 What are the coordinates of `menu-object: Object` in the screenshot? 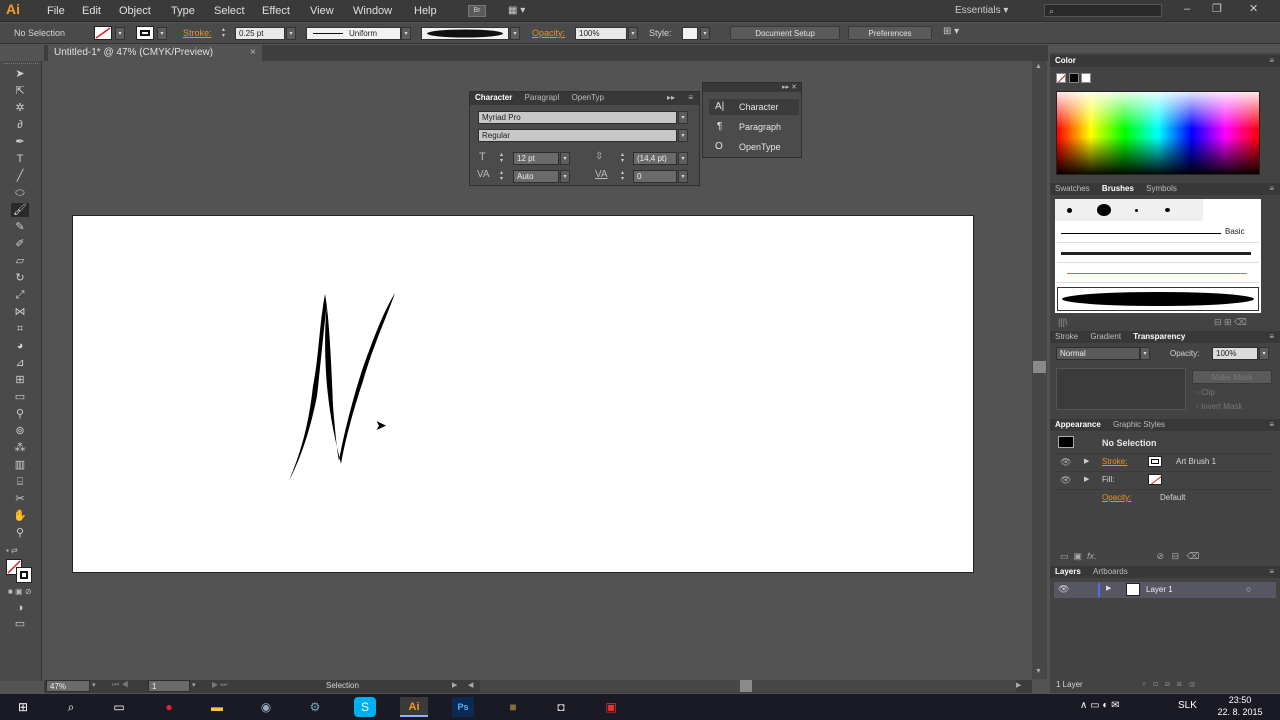 It's located at (135, 11).